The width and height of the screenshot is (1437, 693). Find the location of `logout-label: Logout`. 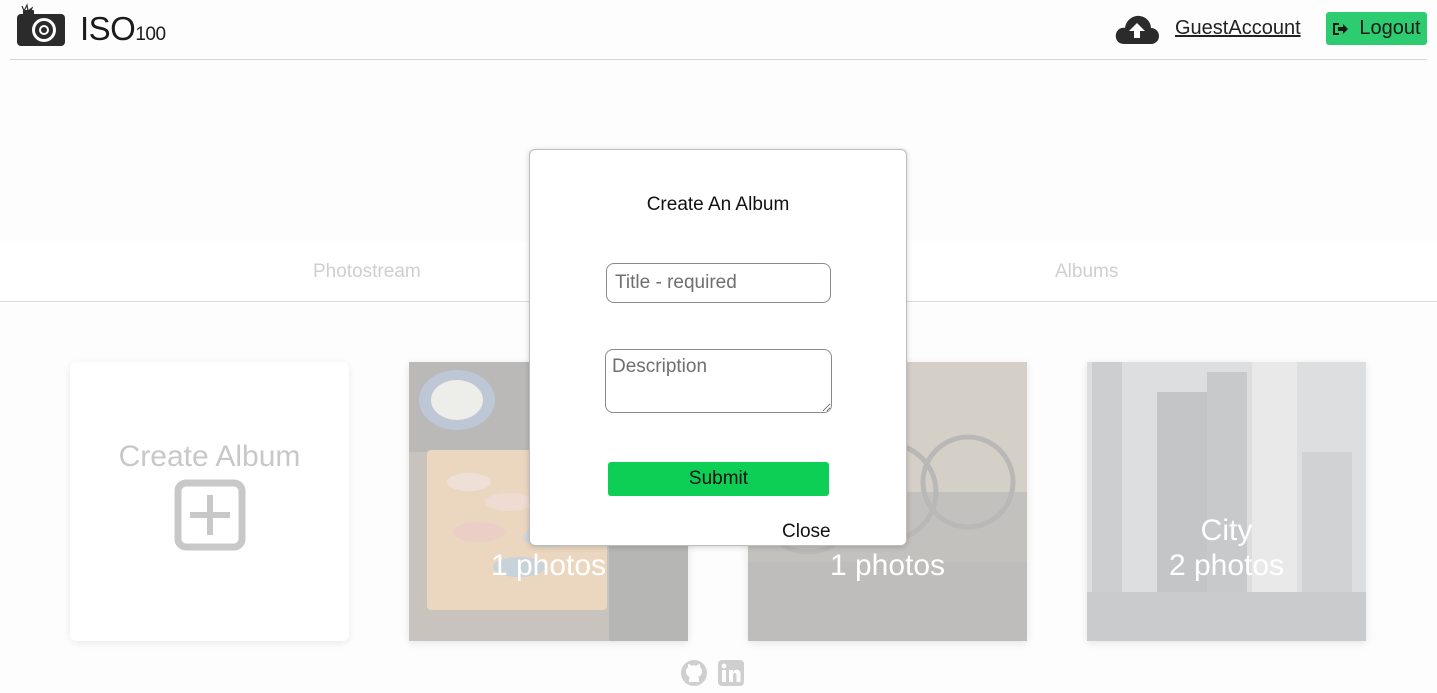

logout-label: Logout is located at coordinates (1390, 28).